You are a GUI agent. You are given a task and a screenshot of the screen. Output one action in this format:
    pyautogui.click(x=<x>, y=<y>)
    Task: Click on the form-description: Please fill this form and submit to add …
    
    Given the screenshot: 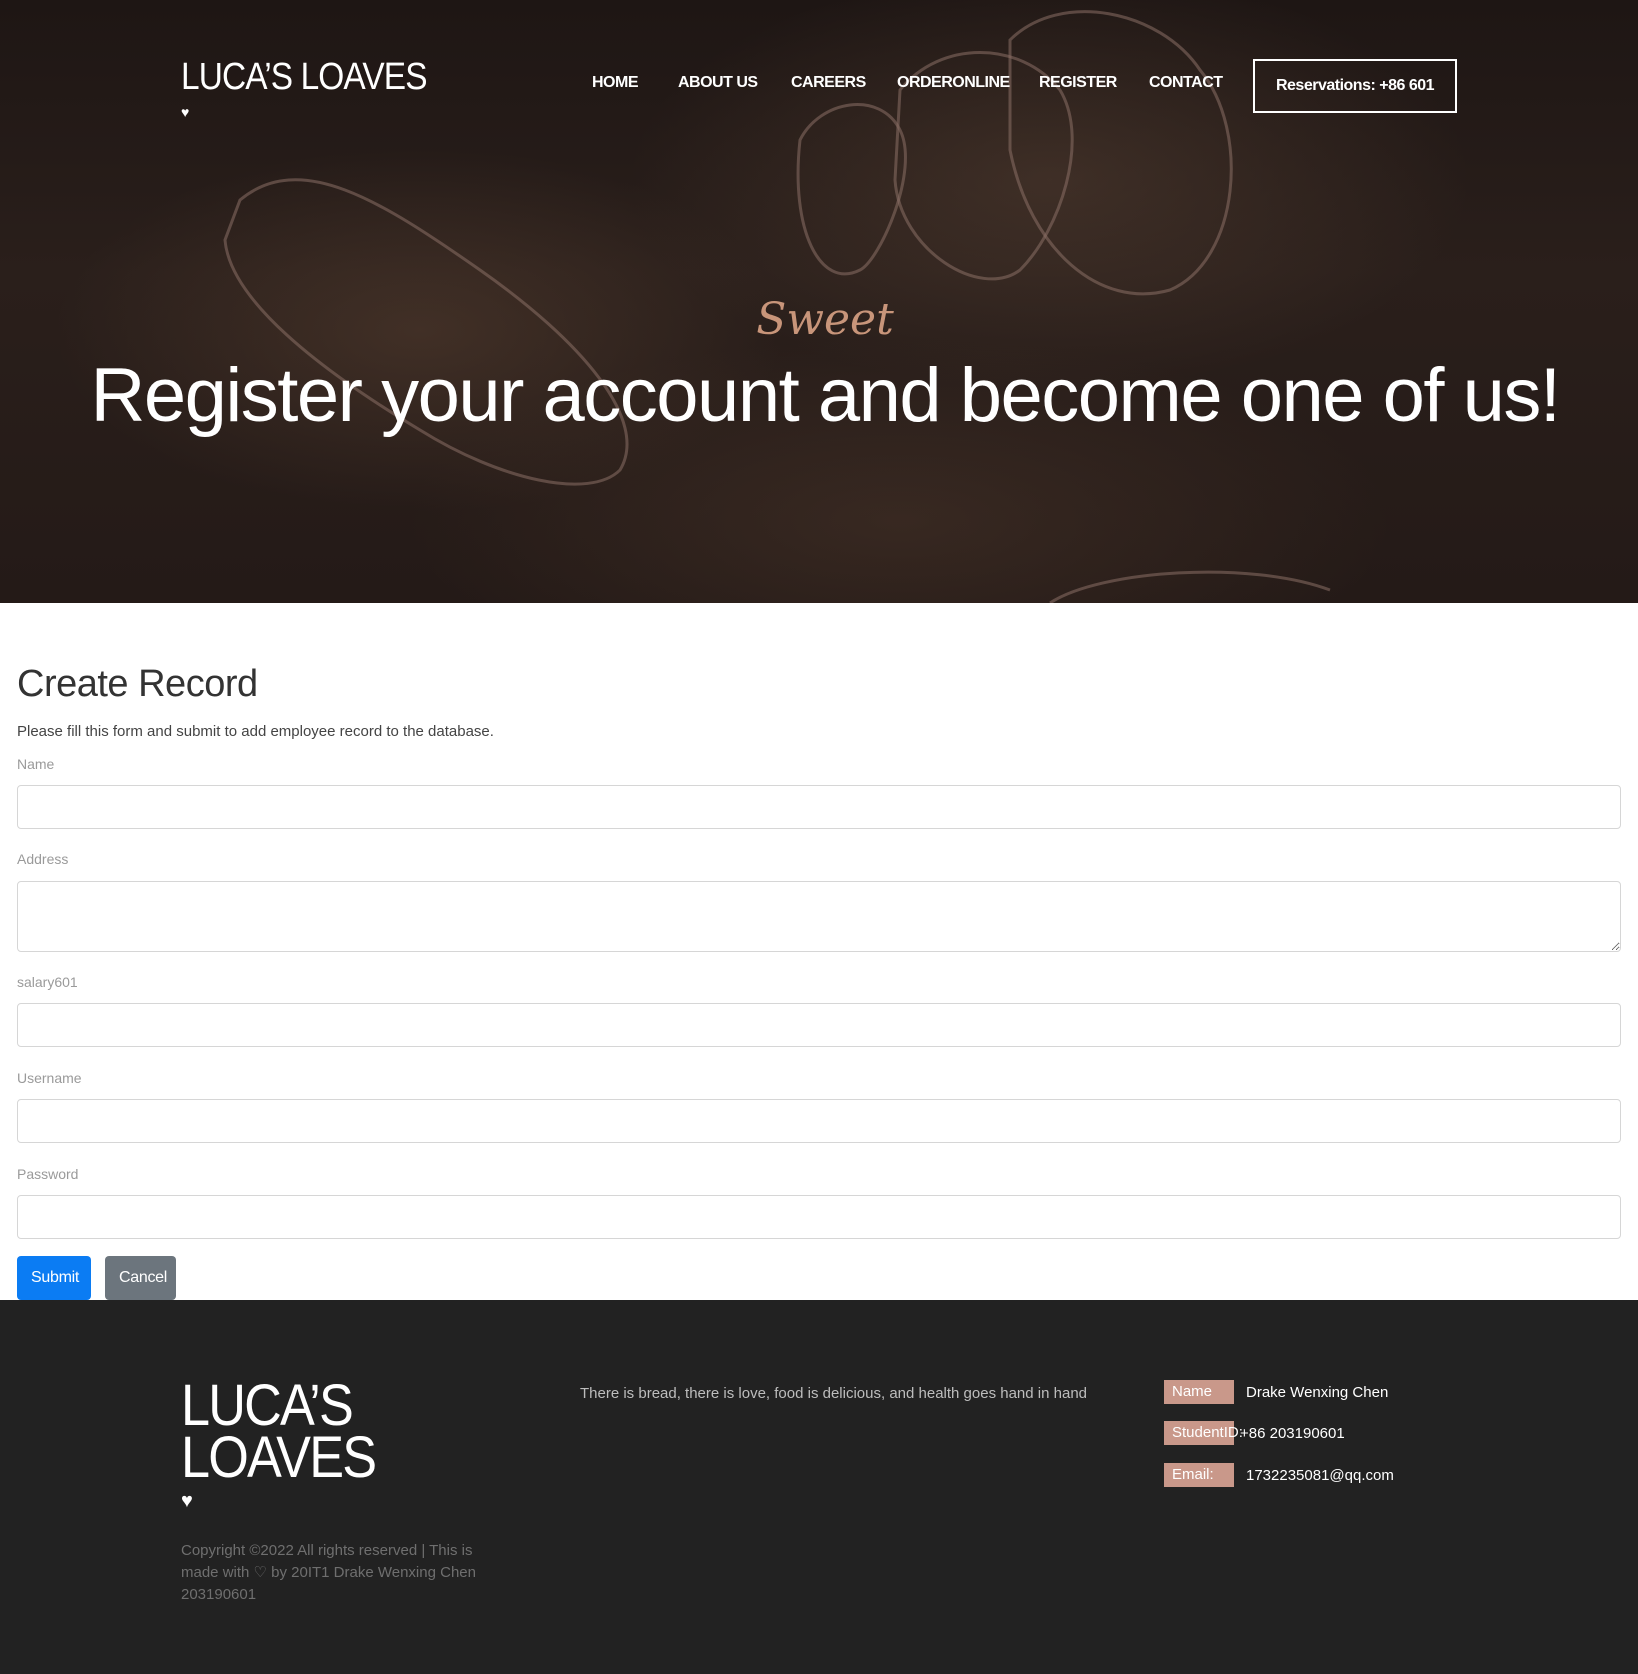 What is the action you would take?
    pyautogui.click(x=255, y=731)
    